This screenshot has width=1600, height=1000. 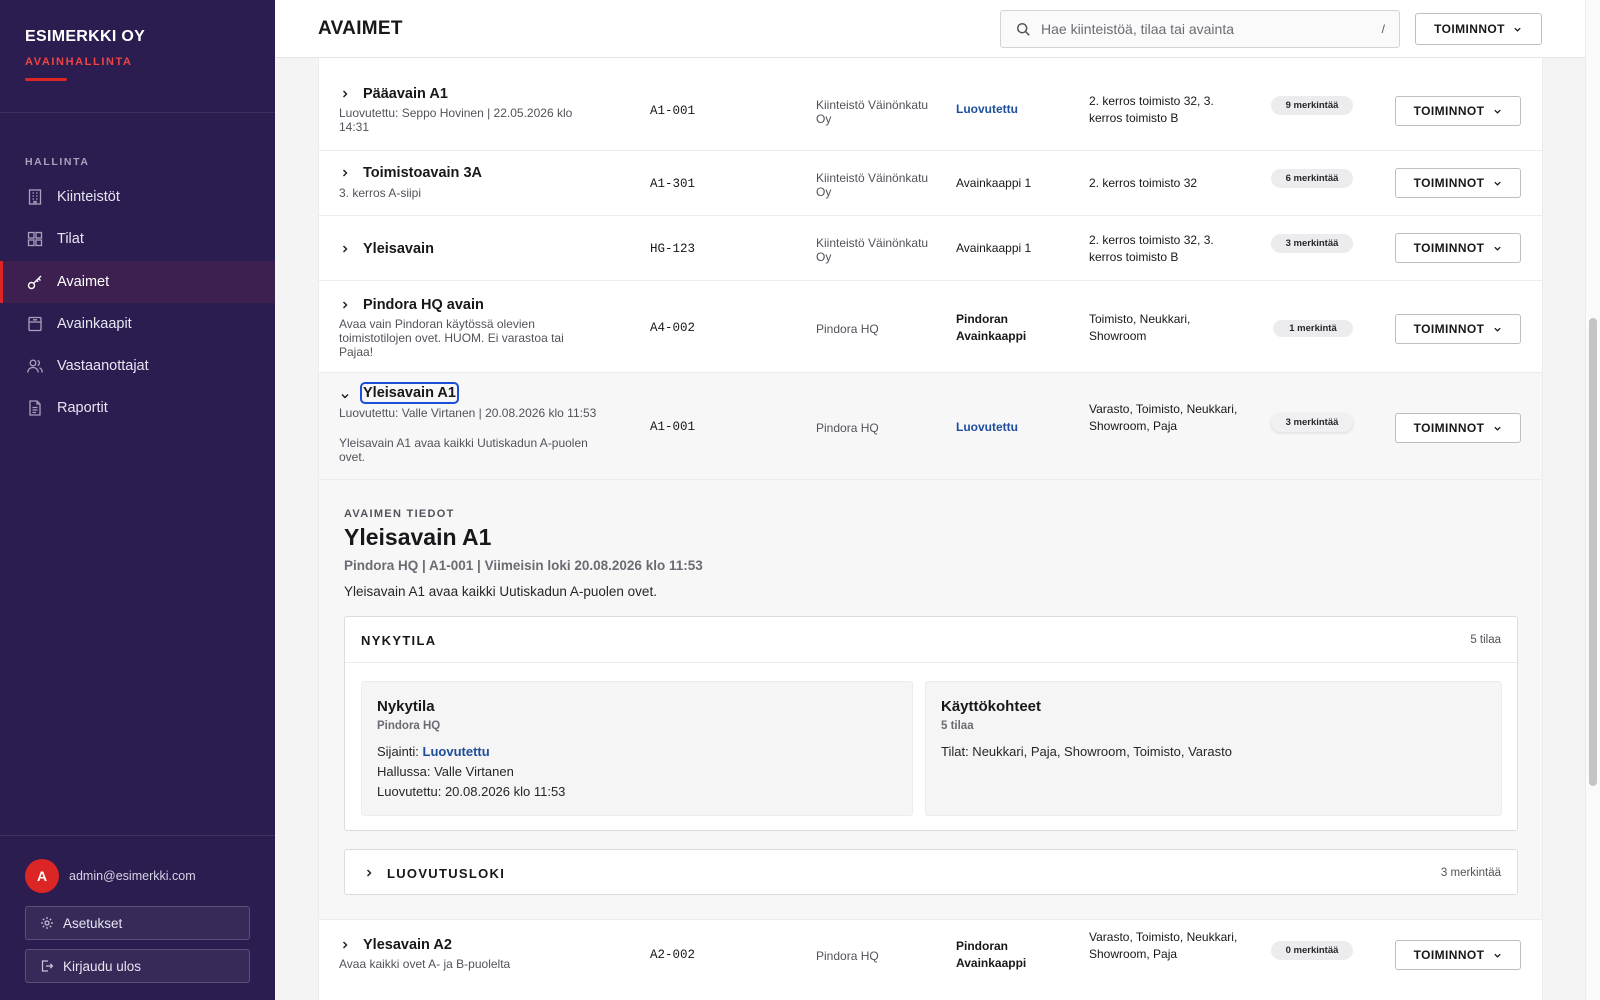 What do you see at coordinates (931, 872) in the screenshot?
I see `handover-log-toggle: LUOVUTUSLOKI 3 merkintää` at bounding box center [931, 872].